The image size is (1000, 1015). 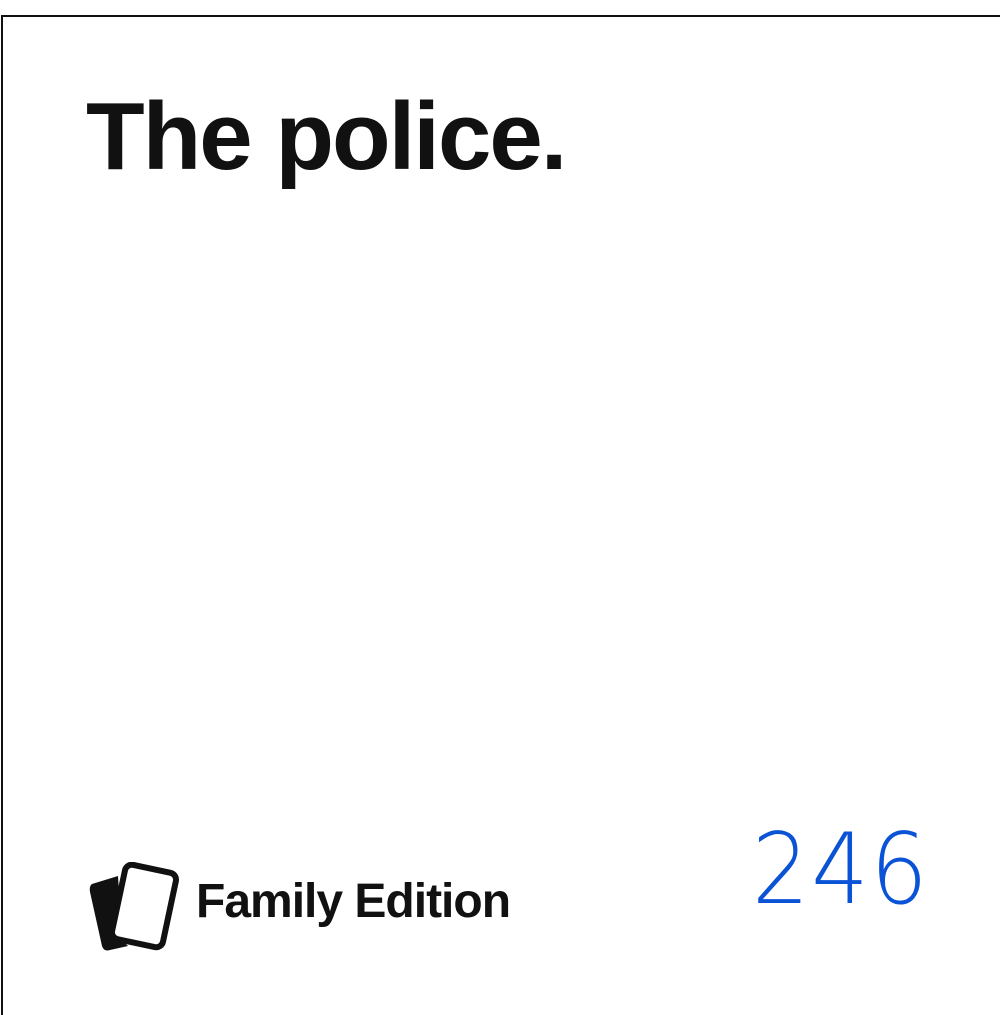 I want to click on cards-icon, so click(x=134, y=906).